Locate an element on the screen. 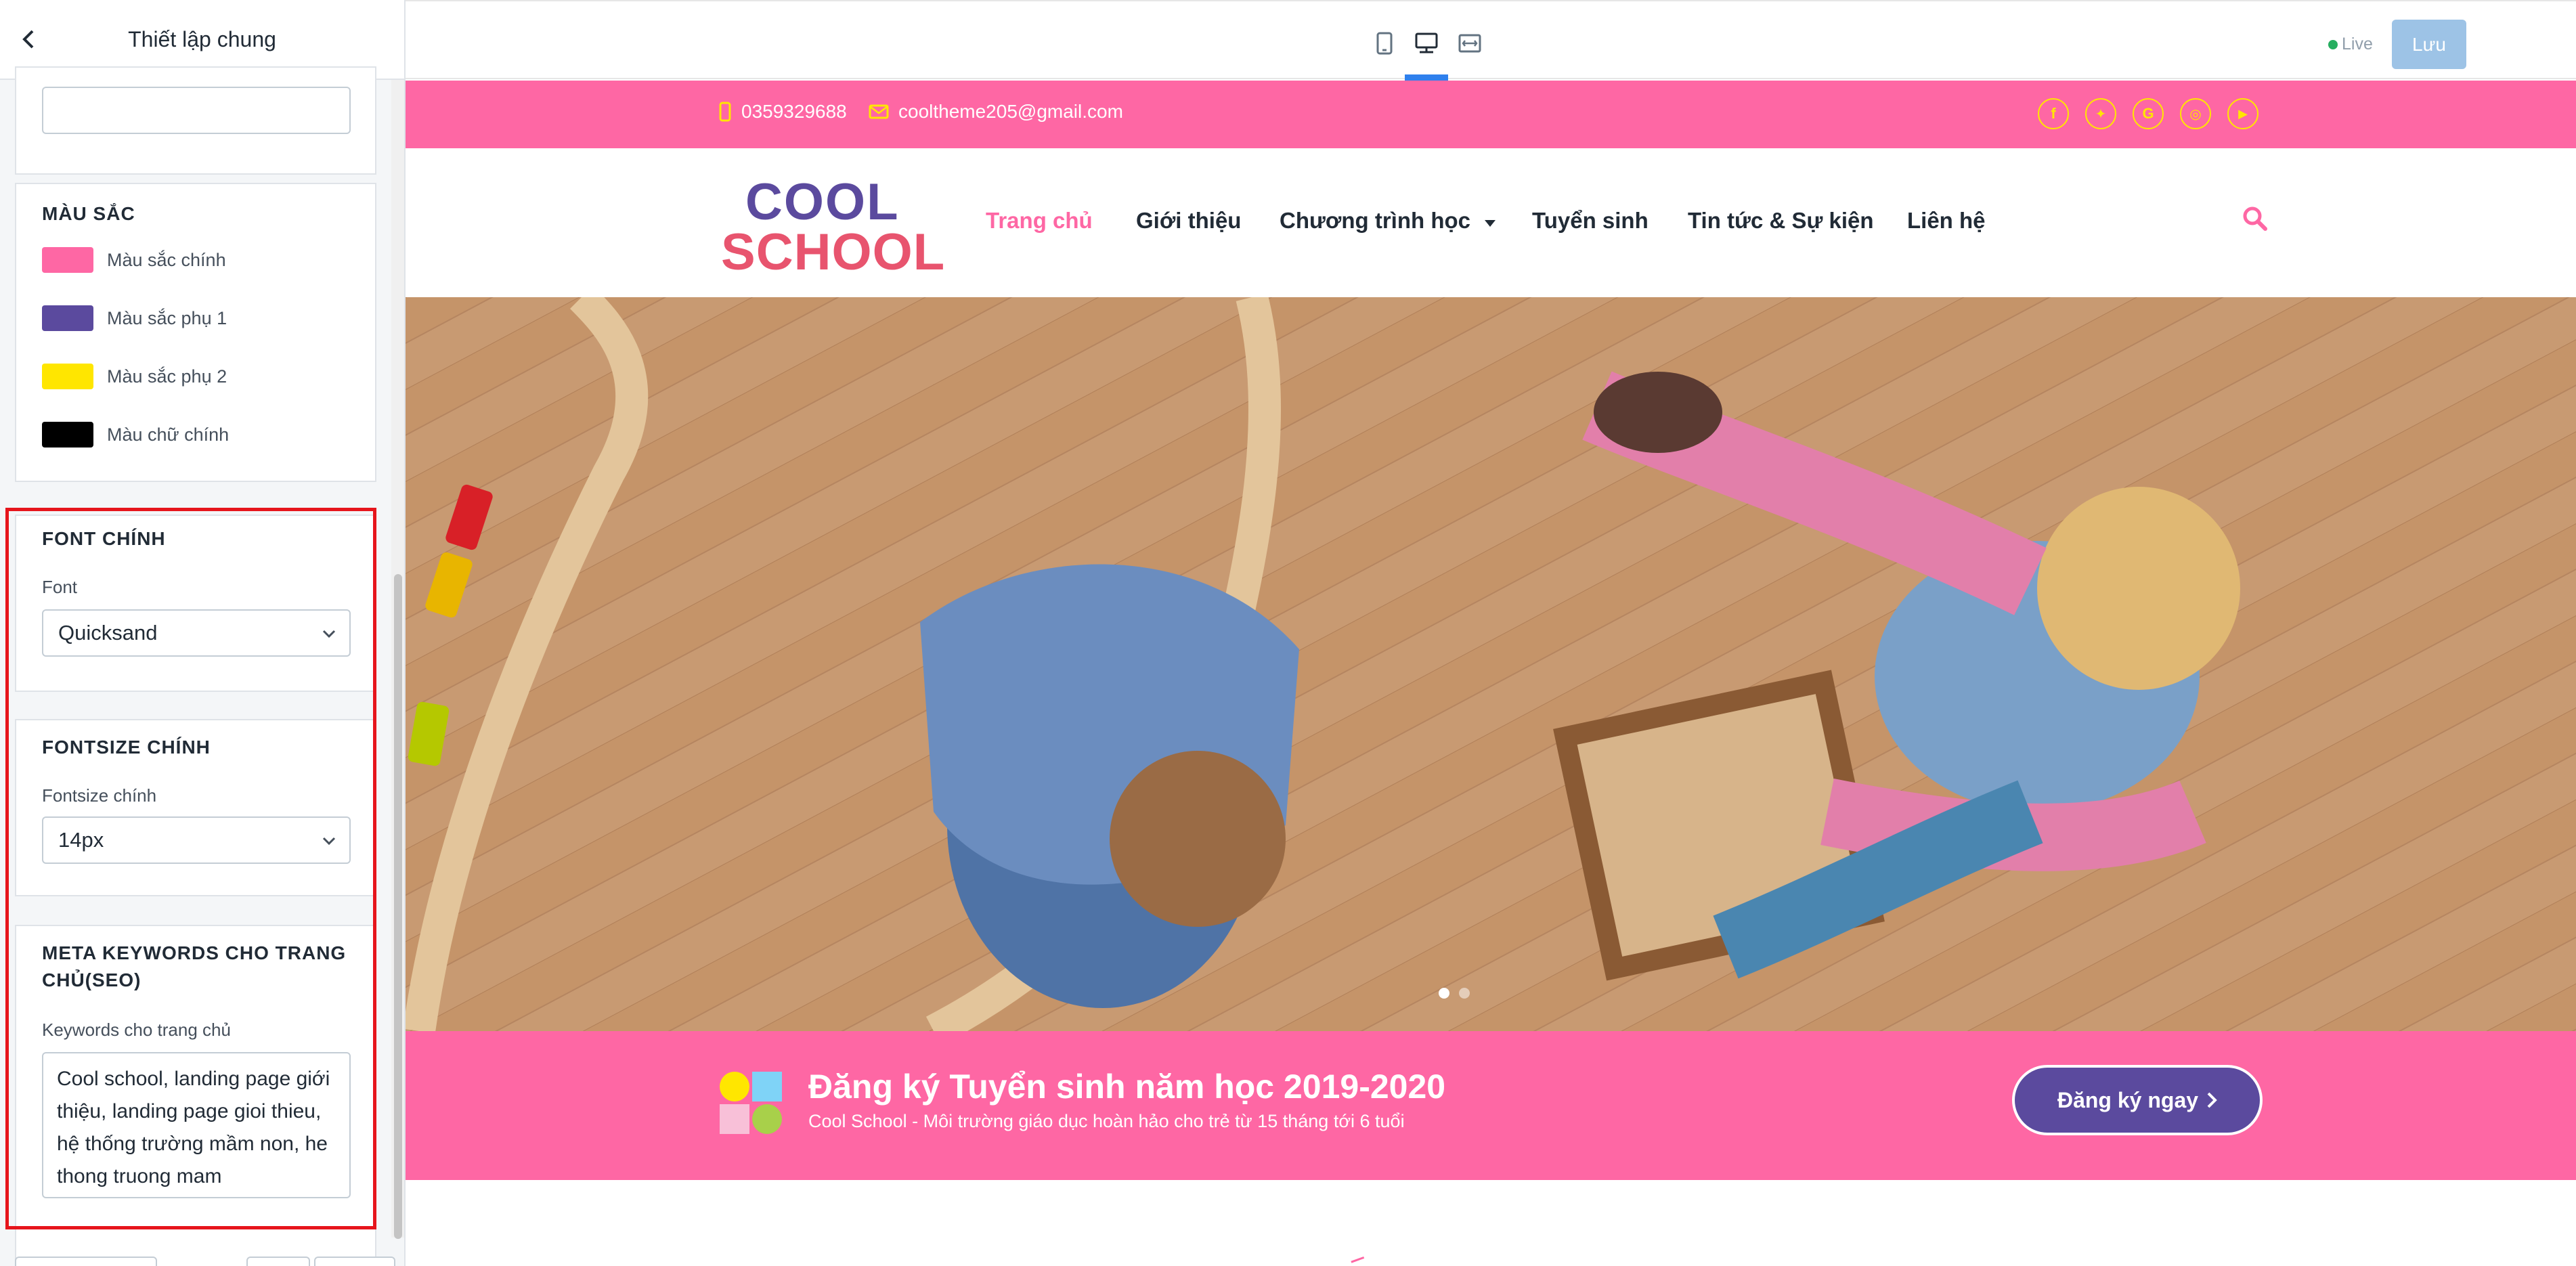 The image size is (2576, 1266). fullwidth-view-button is located at coordinates (1470, 43).